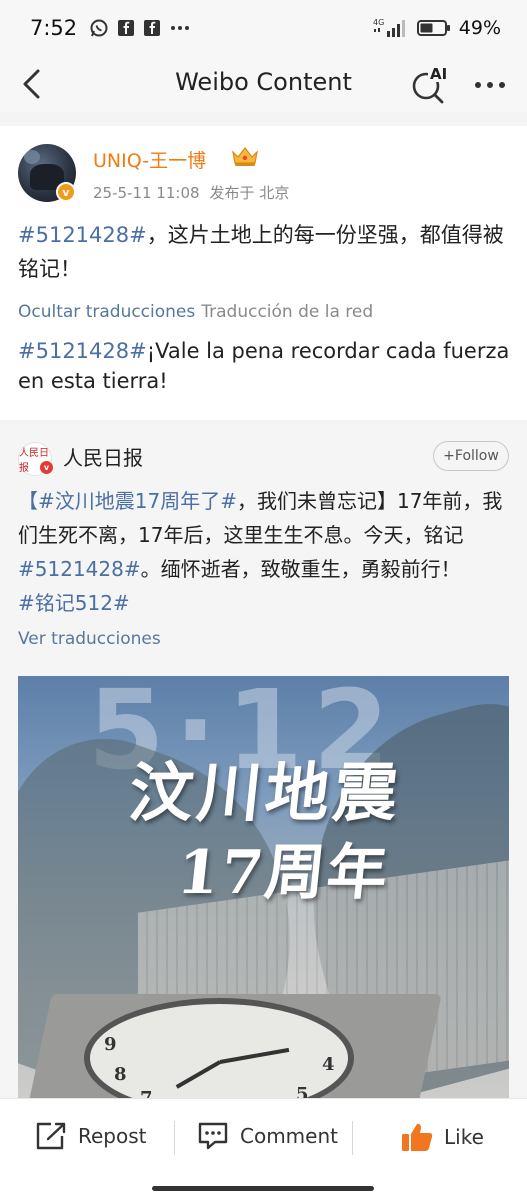 The image size is (527, 1200). What do you see at coordinates (149, 159) in the screenshot?
I see `username: UNIQ-王一博` at bounding box center [149, 159].